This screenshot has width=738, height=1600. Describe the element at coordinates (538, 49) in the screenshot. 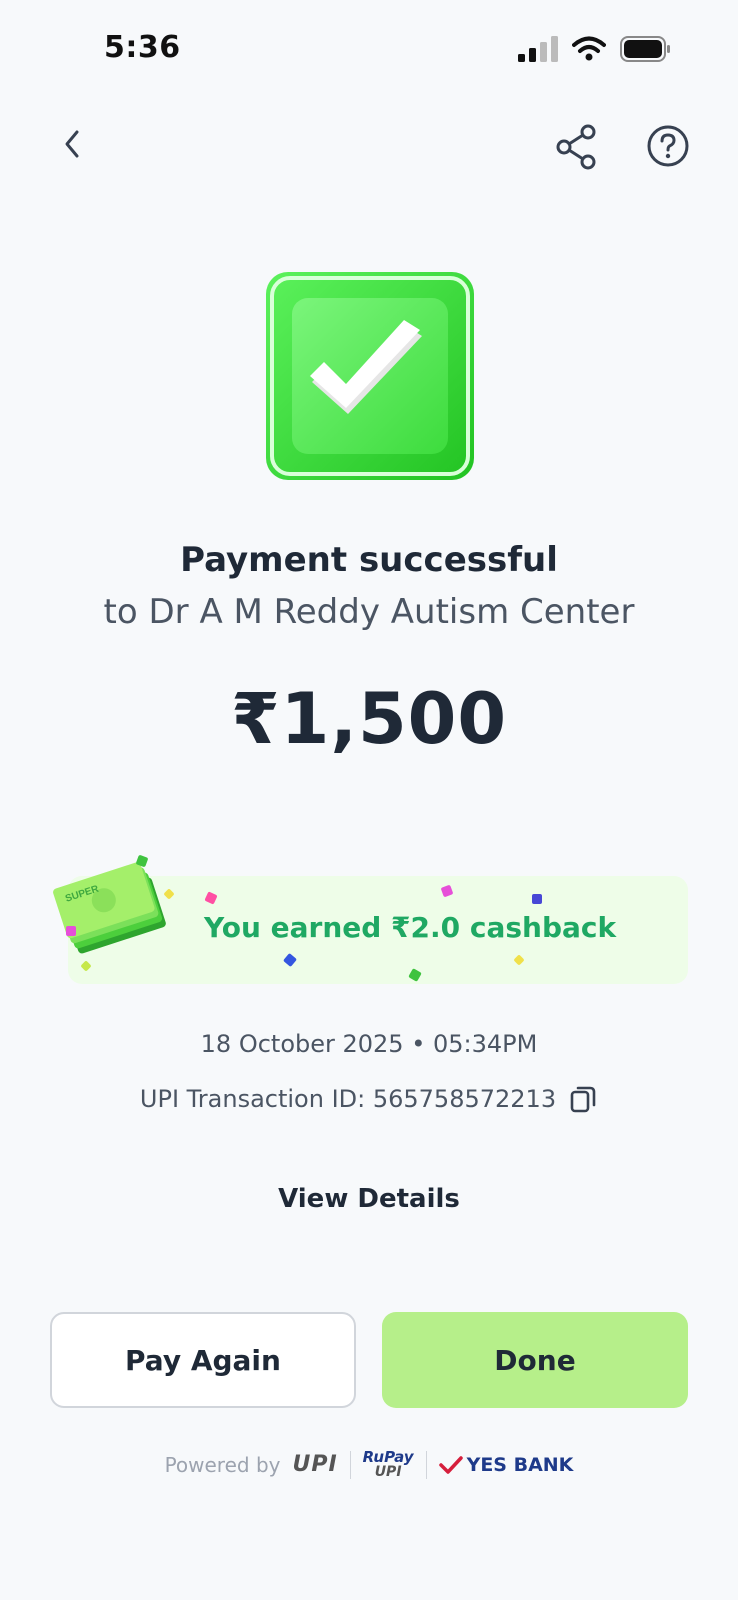

I see `signal-icon` at that location.